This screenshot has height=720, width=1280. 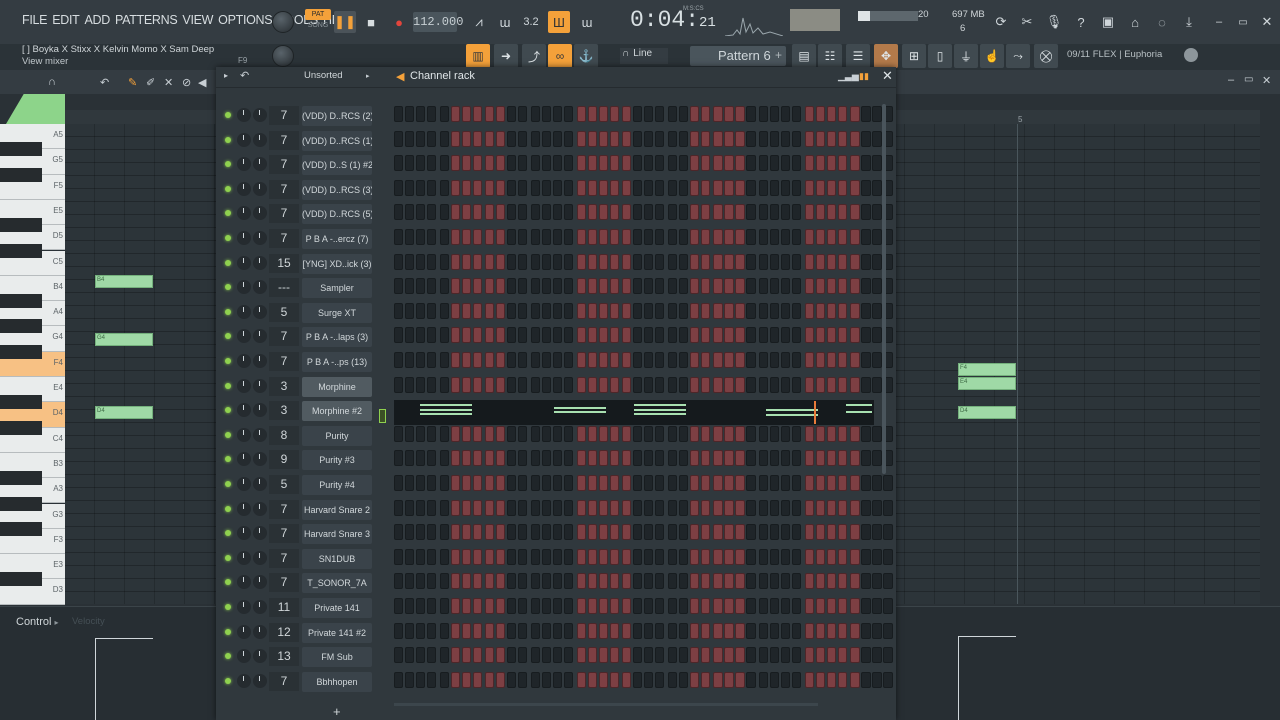 I want to click on pr-maximize-icon: ▭, so click(x=1248, y=79).